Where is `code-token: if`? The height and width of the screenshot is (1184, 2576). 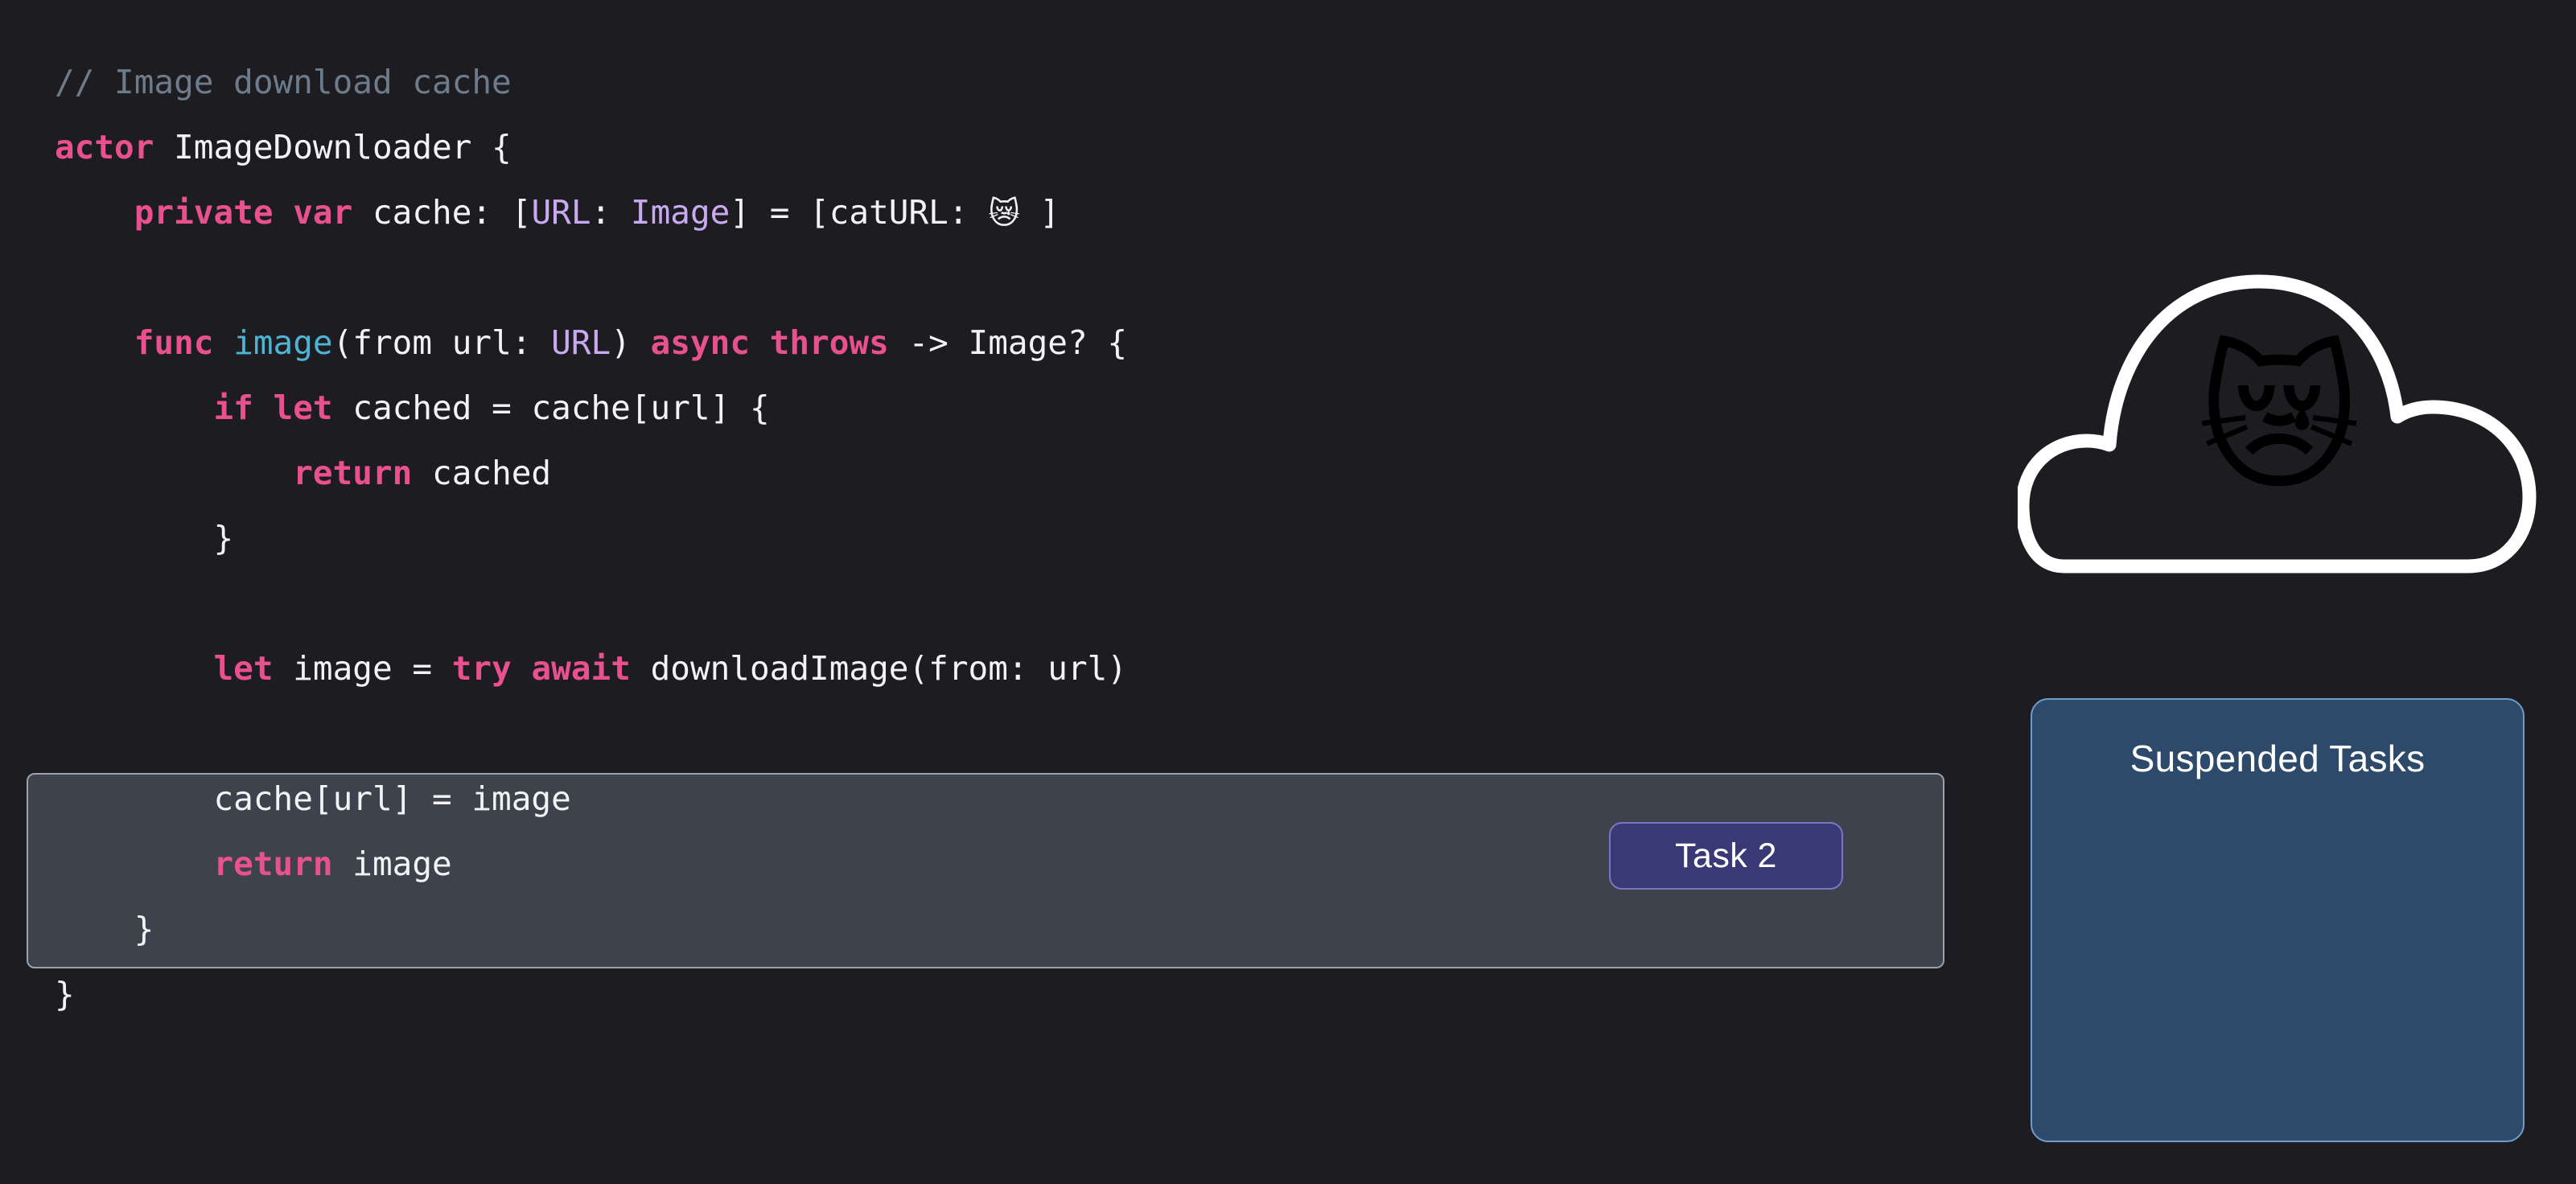
code-token: if is located at coordinates (233, 407).